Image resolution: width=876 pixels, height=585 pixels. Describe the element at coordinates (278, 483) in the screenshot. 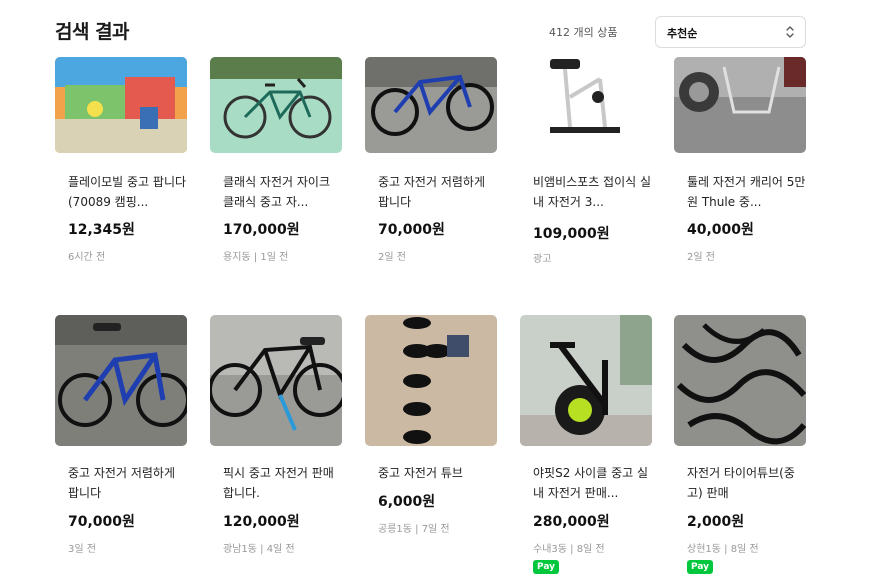

I see `product-title: 픽시 중고 자전거 판매합니다.` at that location.